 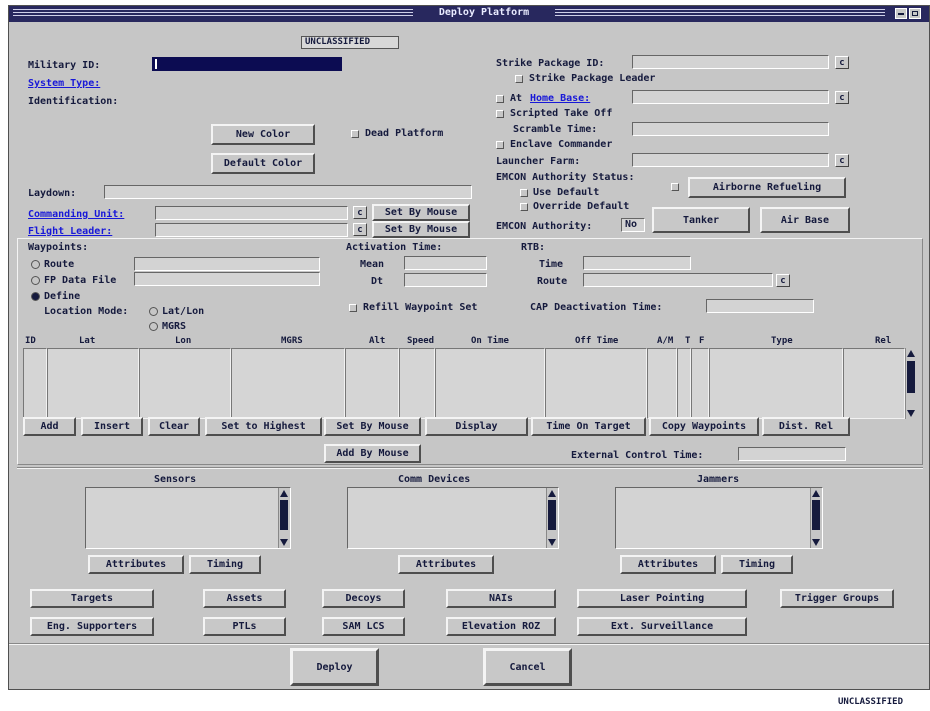 What do you see at coordinates (874, 383) in the screenshot?
I see `rel-column` at bounding box center [874, 383].